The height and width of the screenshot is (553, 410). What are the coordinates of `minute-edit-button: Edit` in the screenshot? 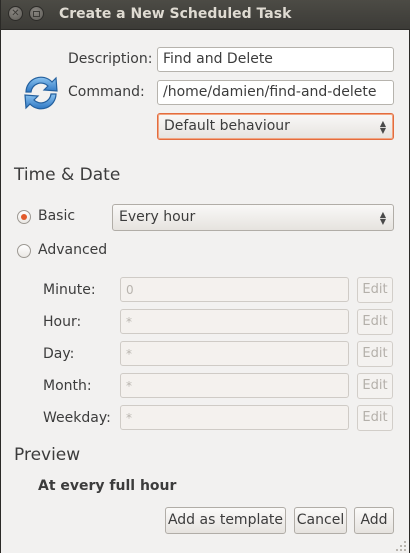 It's located at (375, 290).